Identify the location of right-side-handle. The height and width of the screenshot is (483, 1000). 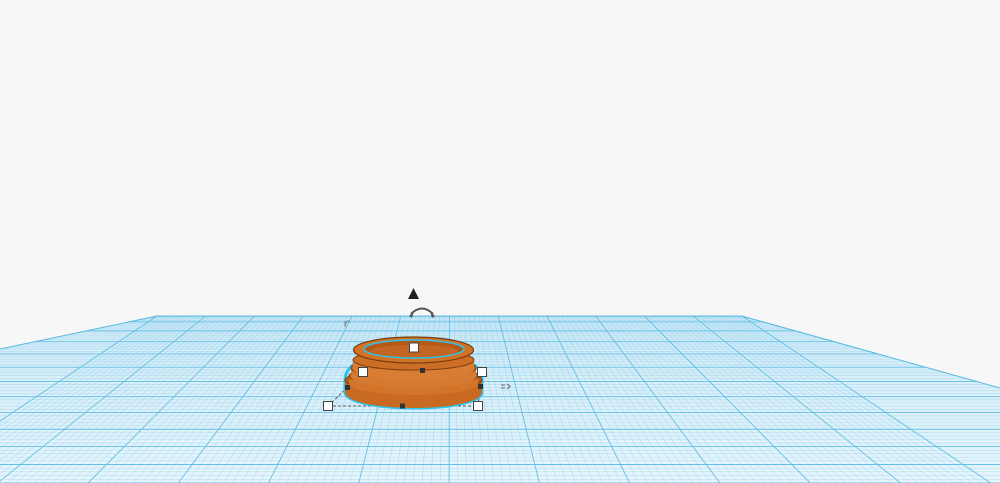
(482, 372).